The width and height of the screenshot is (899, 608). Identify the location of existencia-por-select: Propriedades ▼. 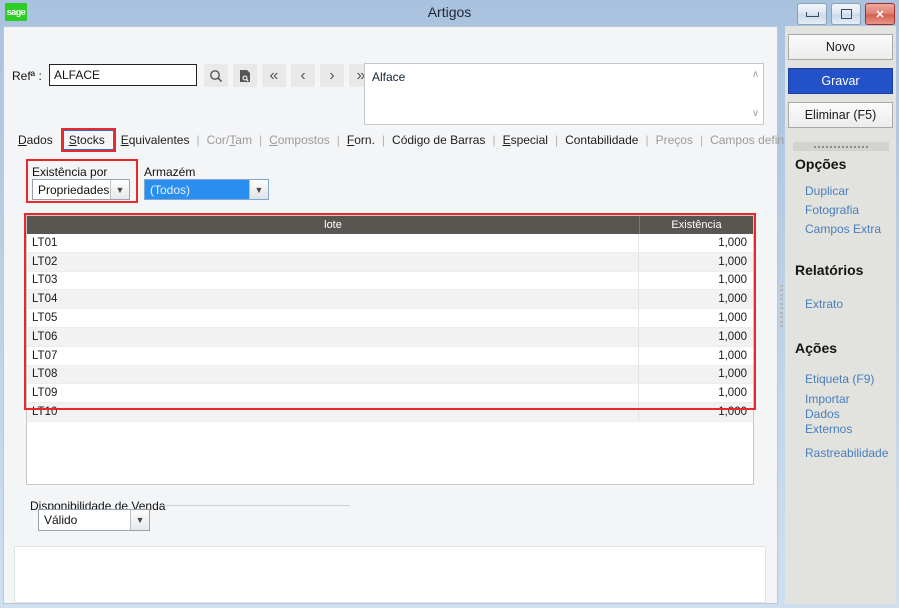
(81, 189).